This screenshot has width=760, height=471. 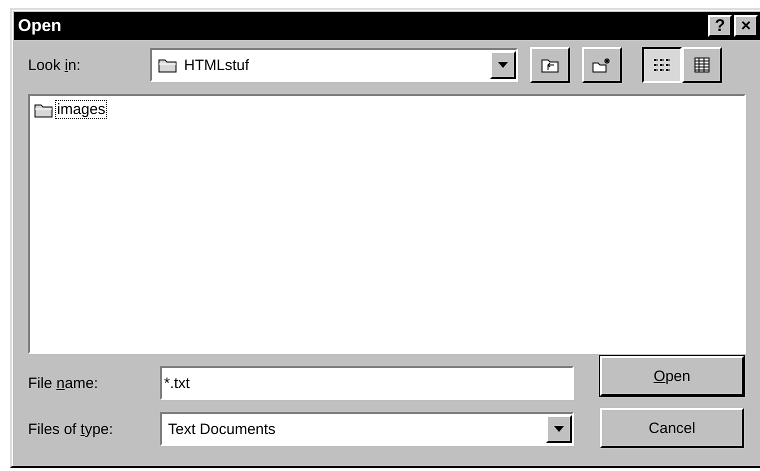 I want to click on up-folder-icon, so click(x=550, y=65).